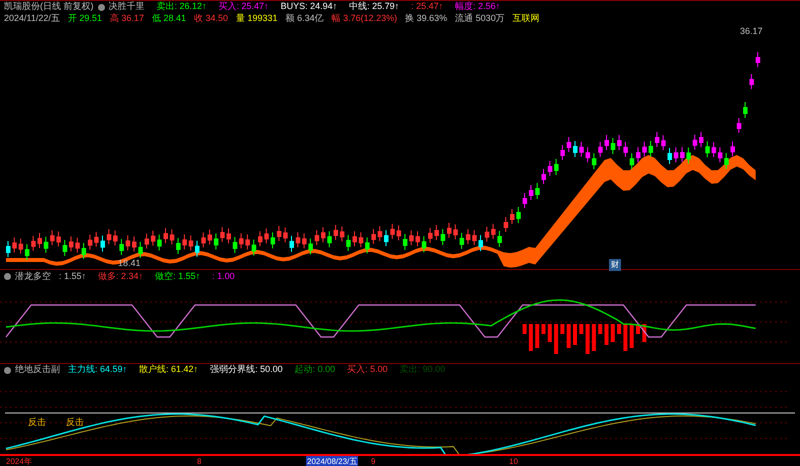  Describe the element at coordinates (305, 19) in the screenshot. I see `indicator-value: 额 6.34亿` at that location.